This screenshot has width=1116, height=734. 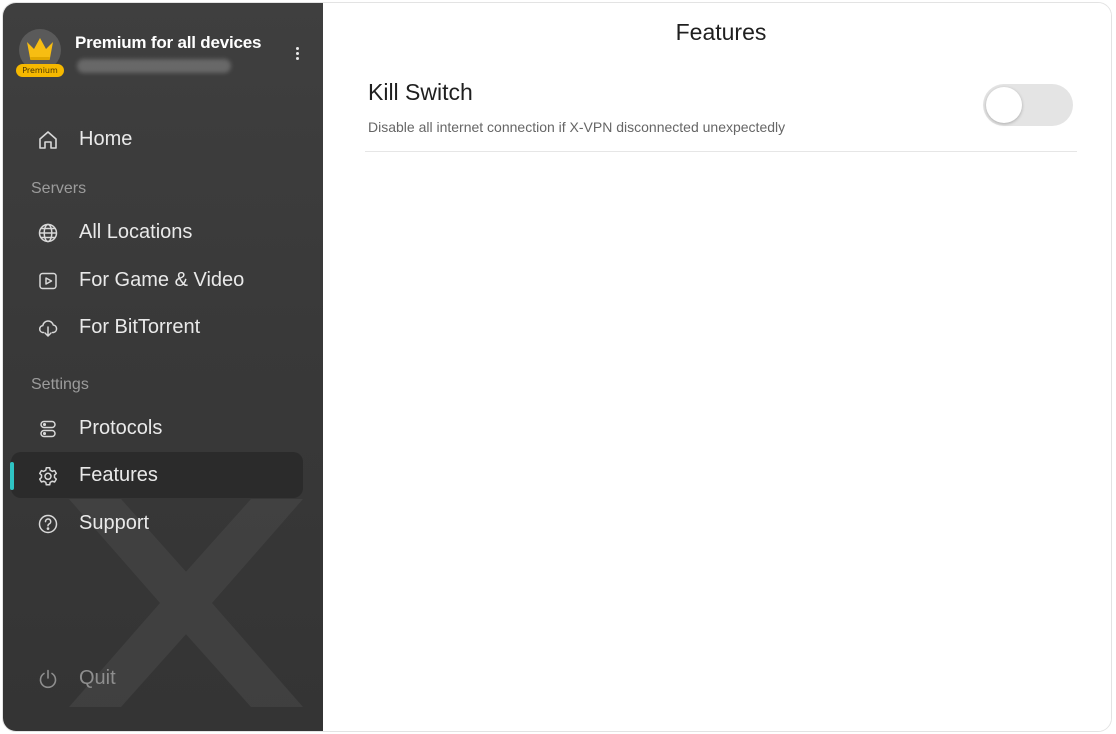 I want to click on sidebar-item-label: Protocols, so click(x=121, y=428).